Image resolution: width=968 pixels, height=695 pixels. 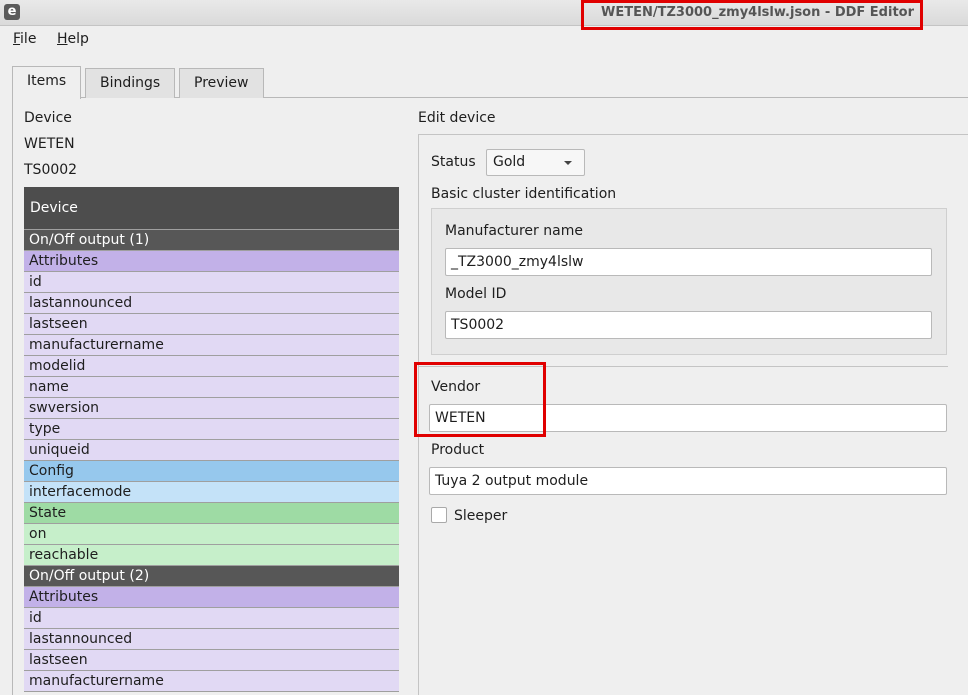 I want to click on tree-row-item-attr: name, so click(x=211, y=387).